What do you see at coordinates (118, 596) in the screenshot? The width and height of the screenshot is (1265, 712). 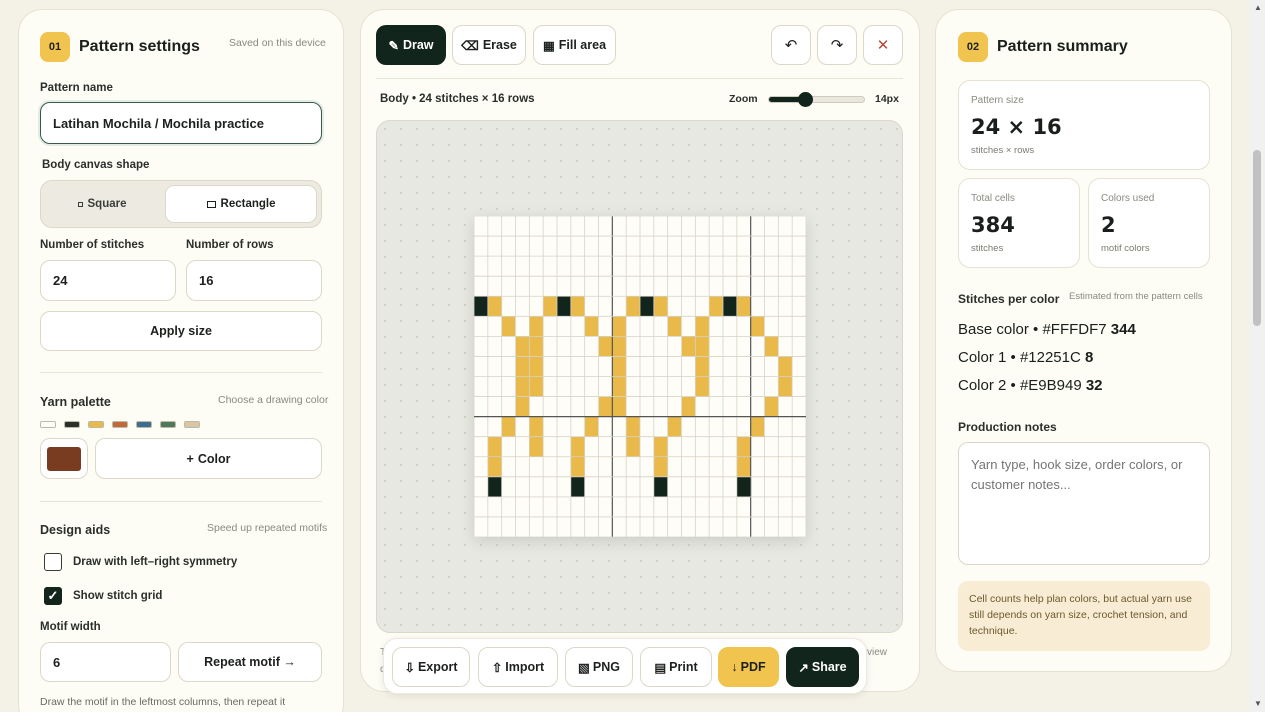 I see `show-grid-label: Show stitch grid` at bounding box center [118, 596].